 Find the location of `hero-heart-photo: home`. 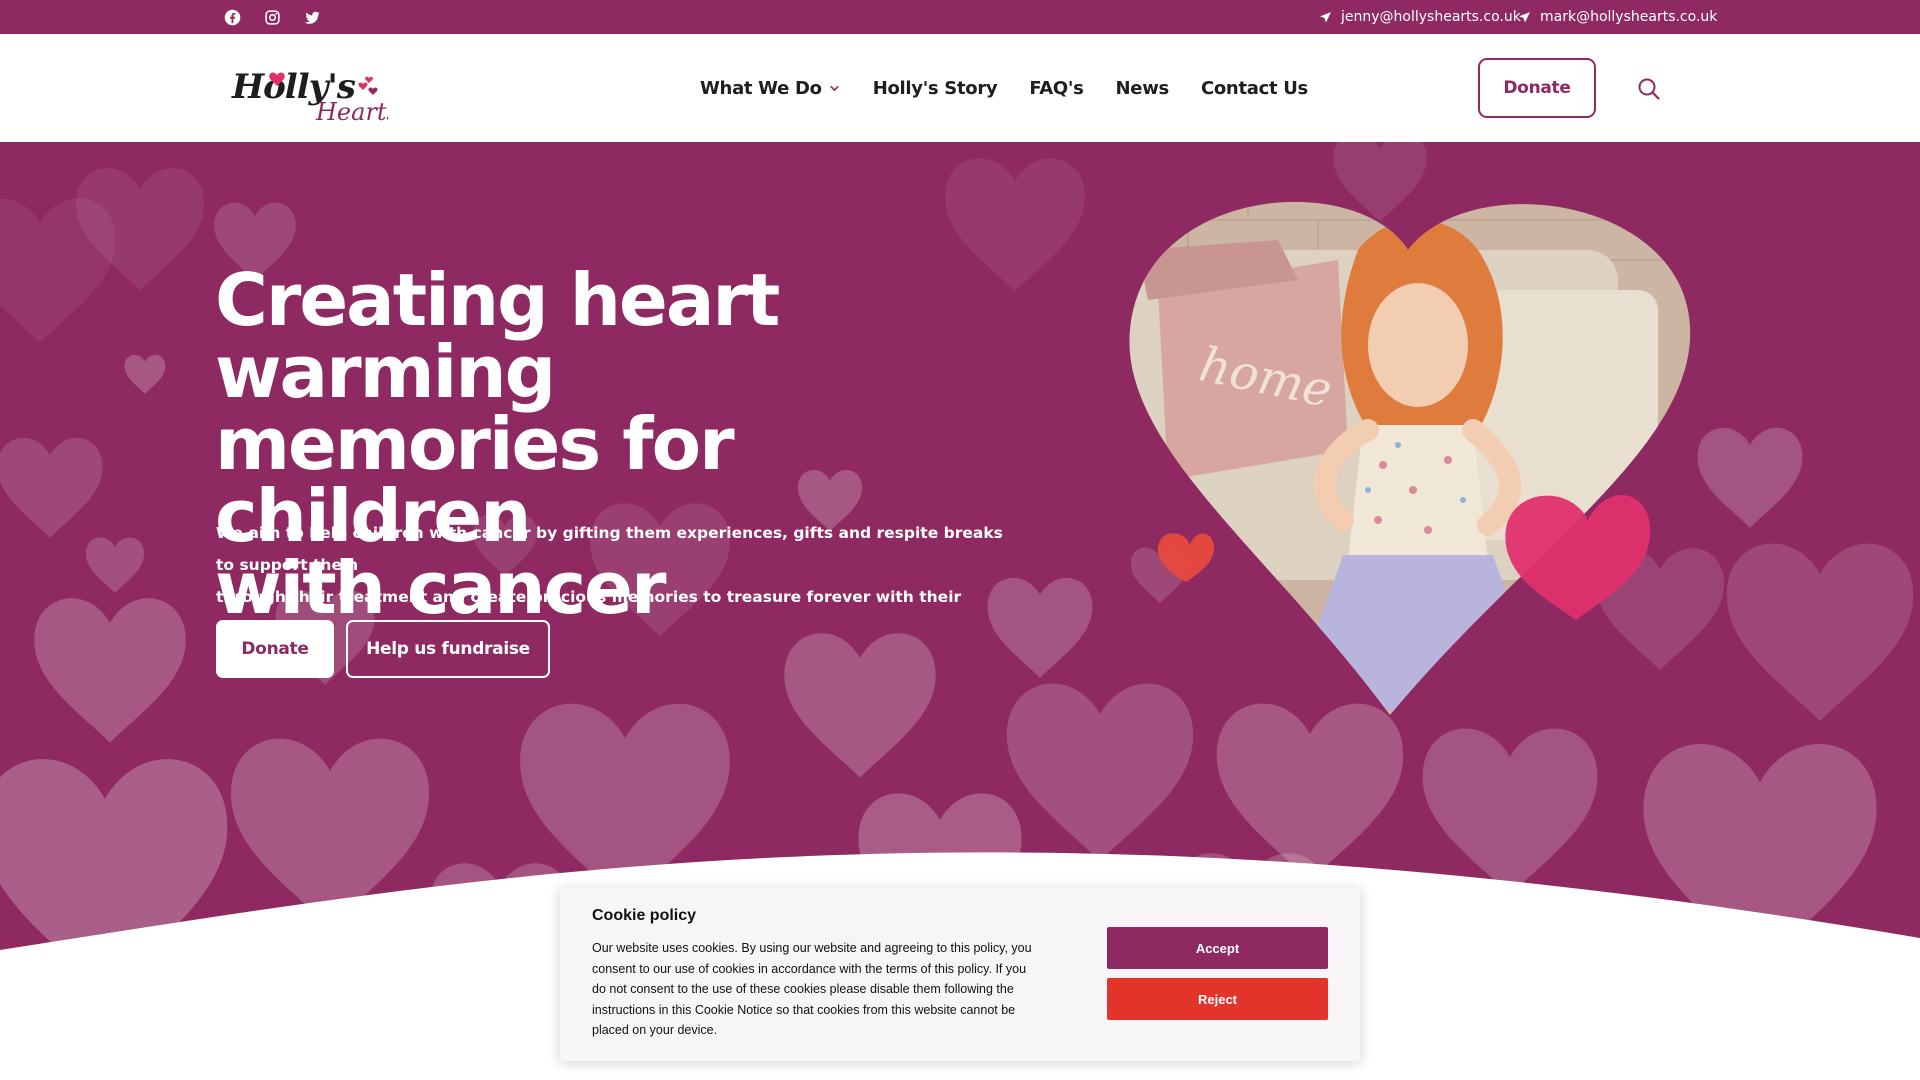

hero-heart-photo: home is located at coordinates (1410, 458).